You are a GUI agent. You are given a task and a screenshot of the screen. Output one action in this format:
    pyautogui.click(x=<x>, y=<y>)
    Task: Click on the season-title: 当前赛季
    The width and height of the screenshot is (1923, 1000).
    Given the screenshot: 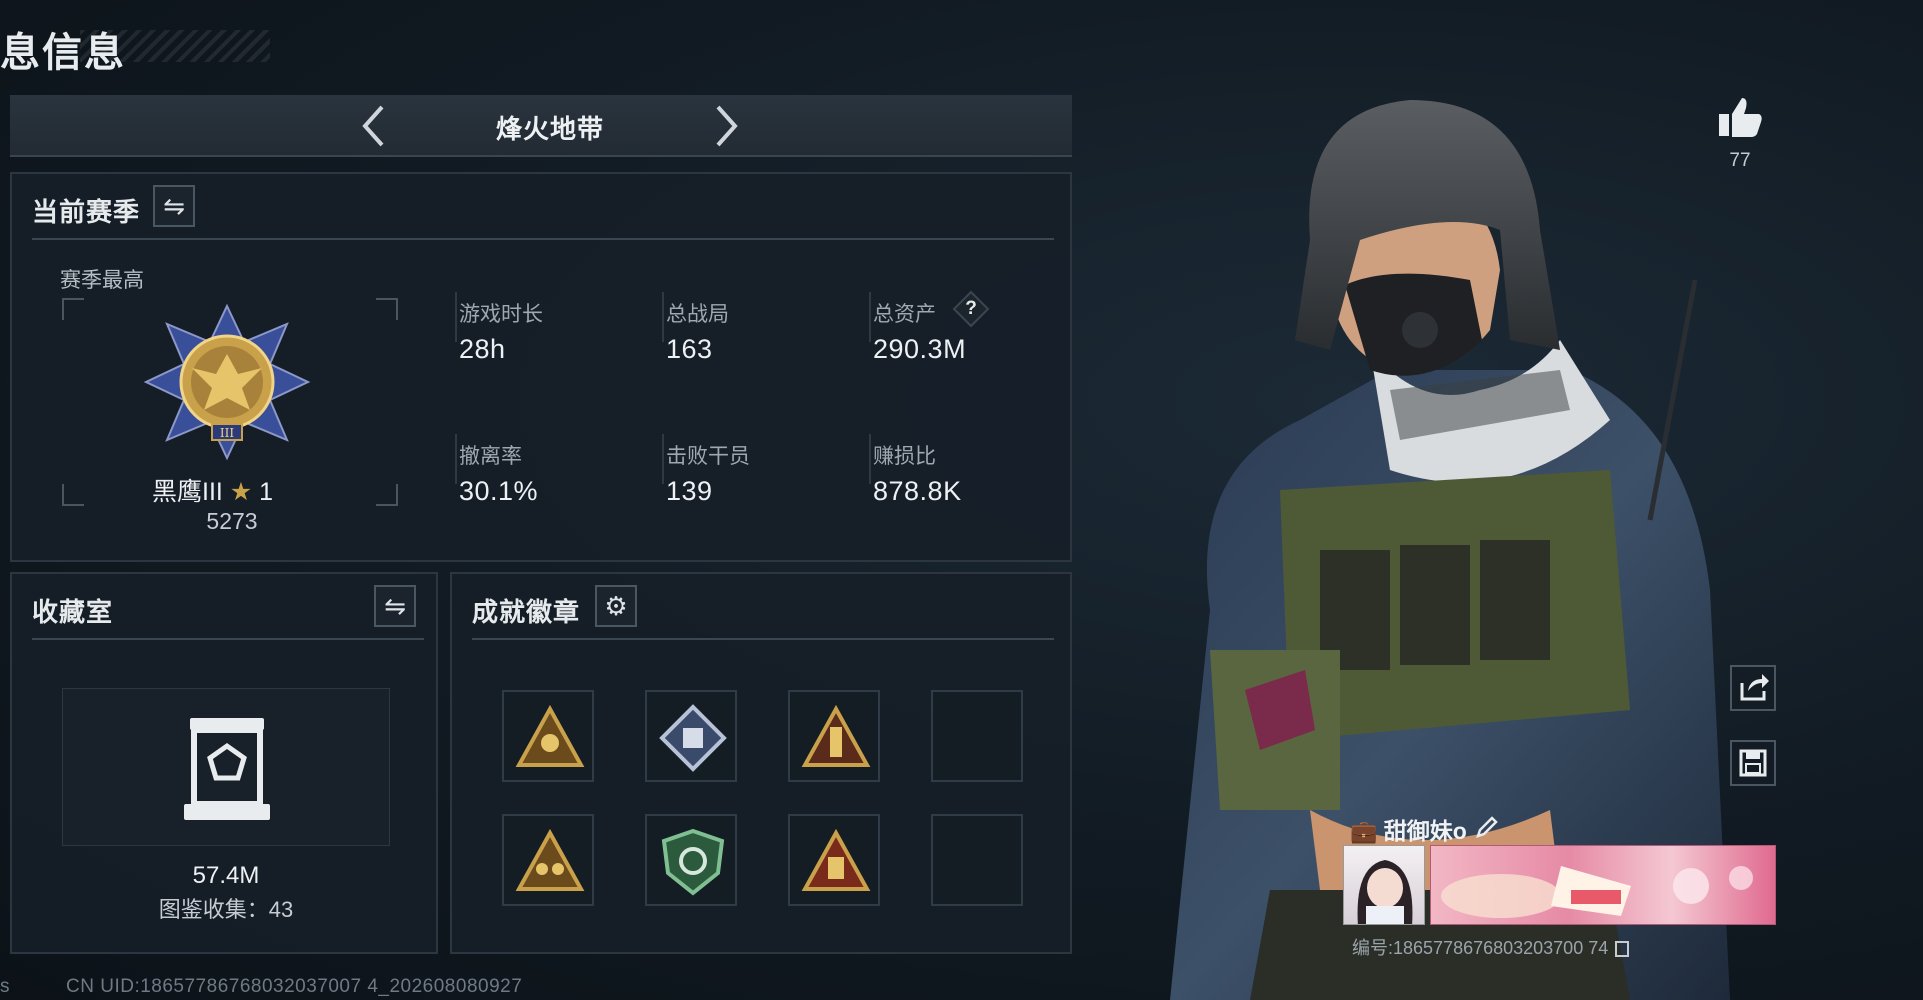 What is the action you would take?
    pyautogui.click(x=86, y=212)
    